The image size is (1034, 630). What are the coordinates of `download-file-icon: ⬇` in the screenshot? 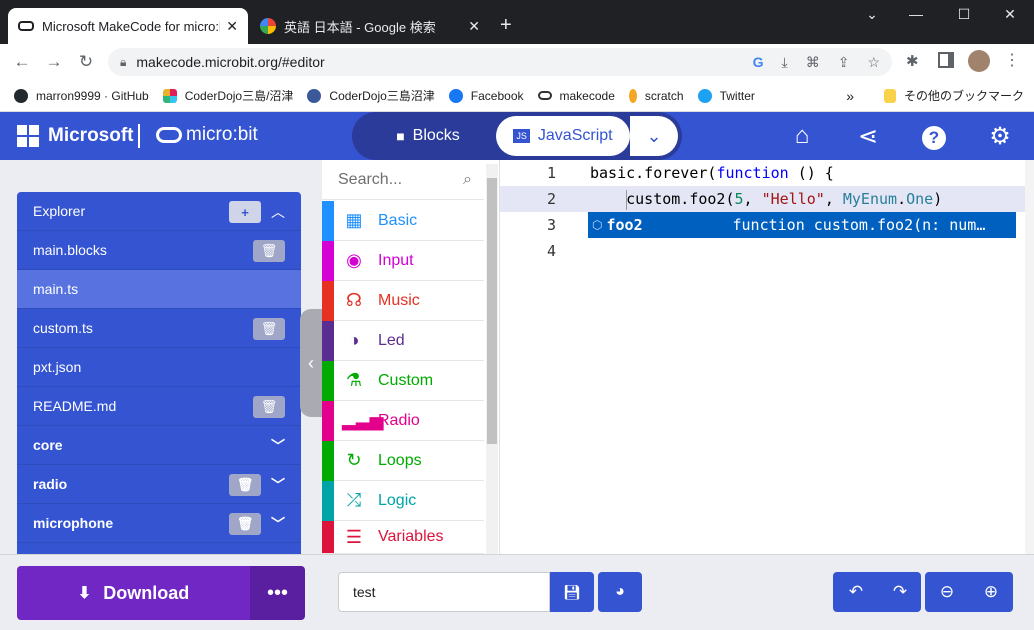 It's located at (84, 593).